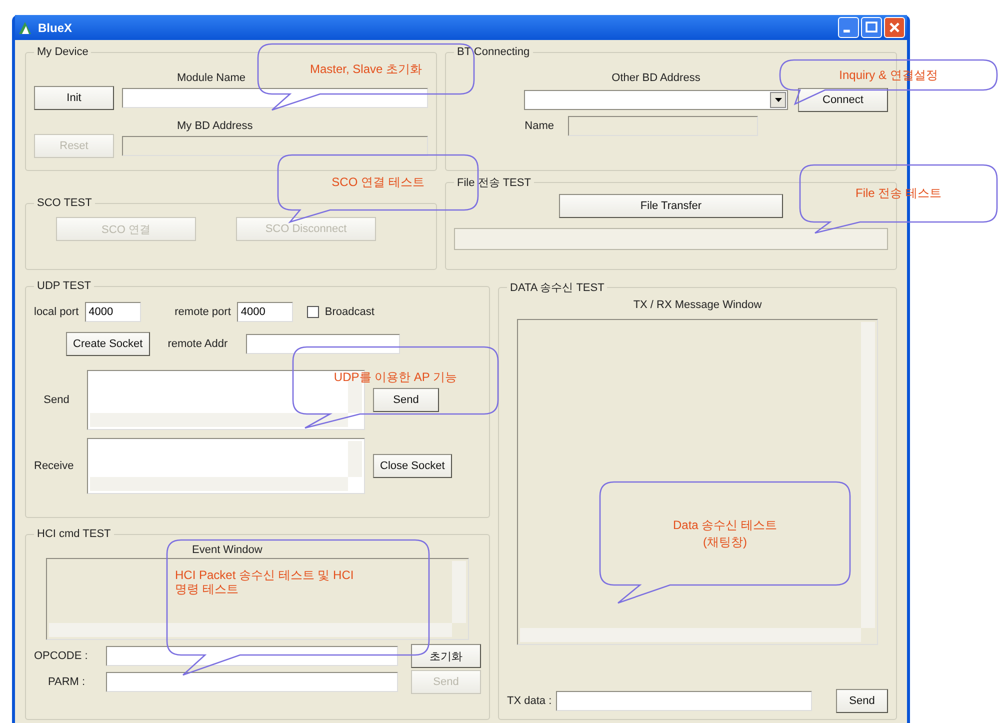 The height and width of the screenshot is (723, 1000). I want to click on caret-icon, so click(778, 100).